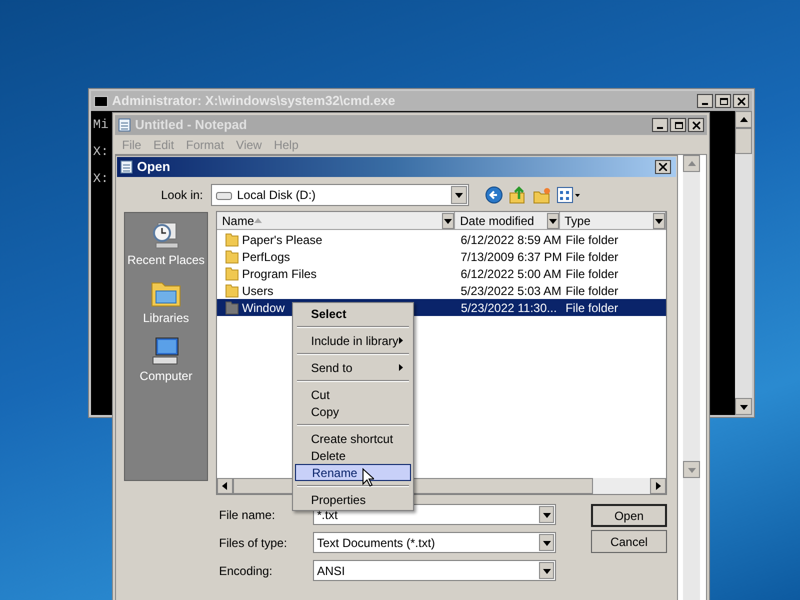 The image size is (800, 600). Describe the element at coordinates (166, 302) in the screenshot. I see `places-item: Libraries` at that location.